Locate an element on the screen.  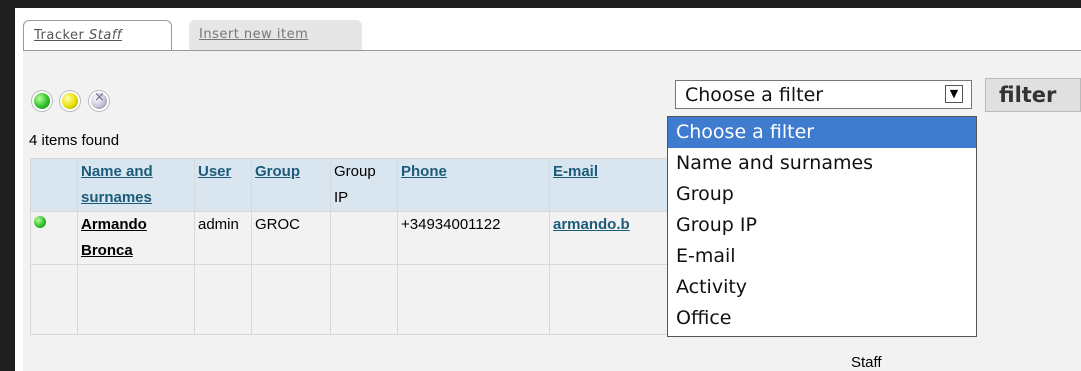
header-group-ip: Group IP is located at coordinates (364, 185).